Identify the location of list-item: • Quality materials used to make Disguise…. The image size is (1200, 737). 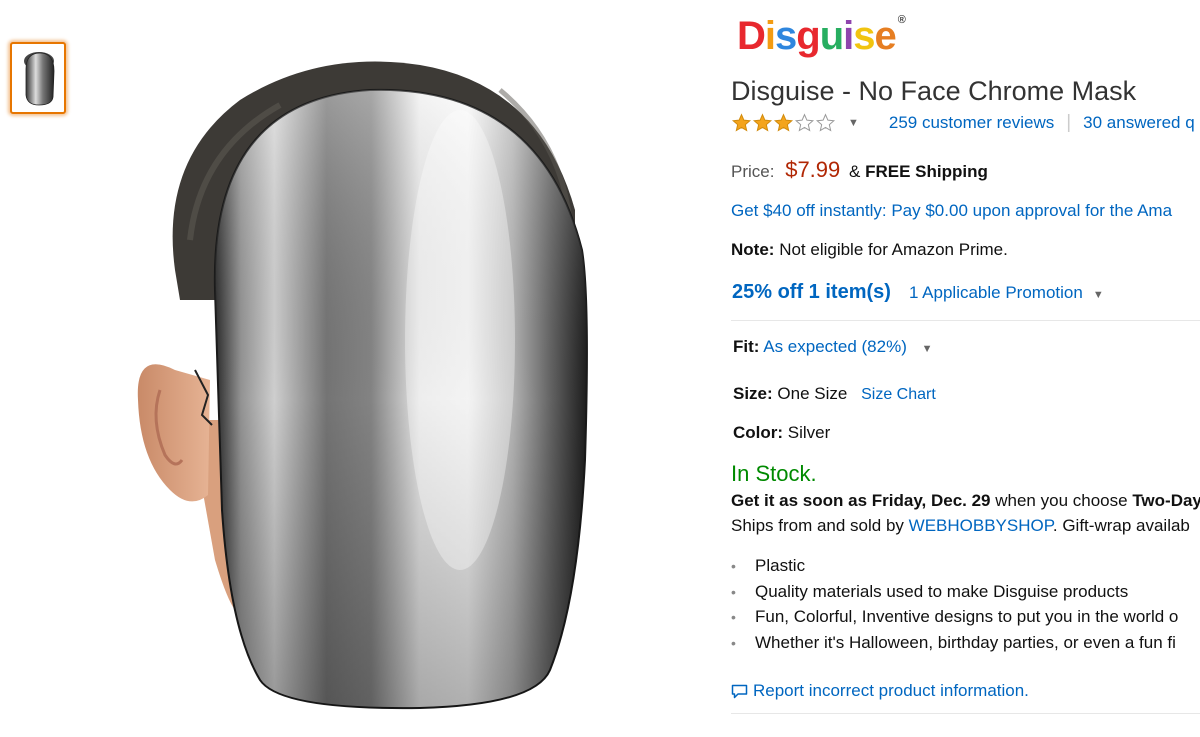
(930, 591).